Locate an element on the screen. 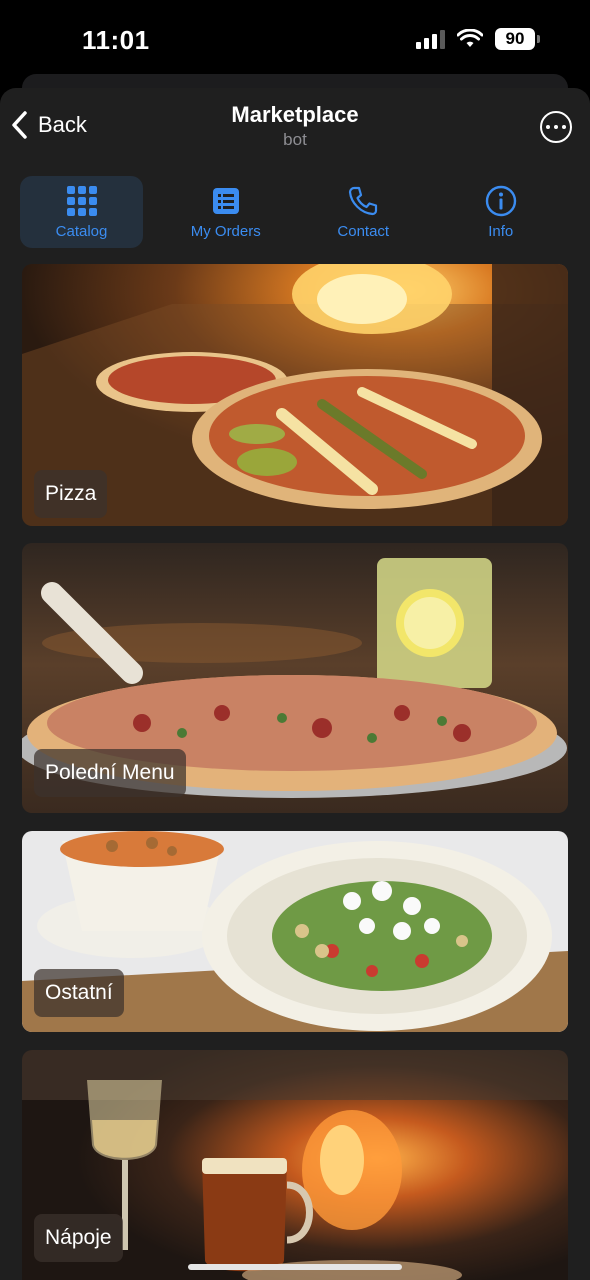 Image resolution: width=590 pixels, height=1280 pixels. more-options-button is located at coordinates (556, 127).